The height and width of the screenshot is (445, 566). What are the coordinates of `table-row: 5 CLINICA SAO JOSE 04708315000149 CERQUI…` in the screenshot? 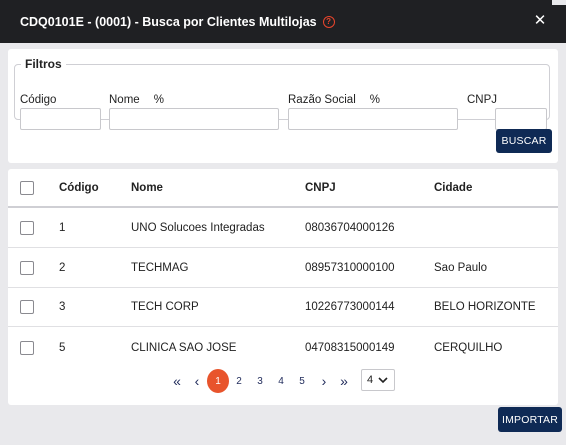 It's located at (283, 347).